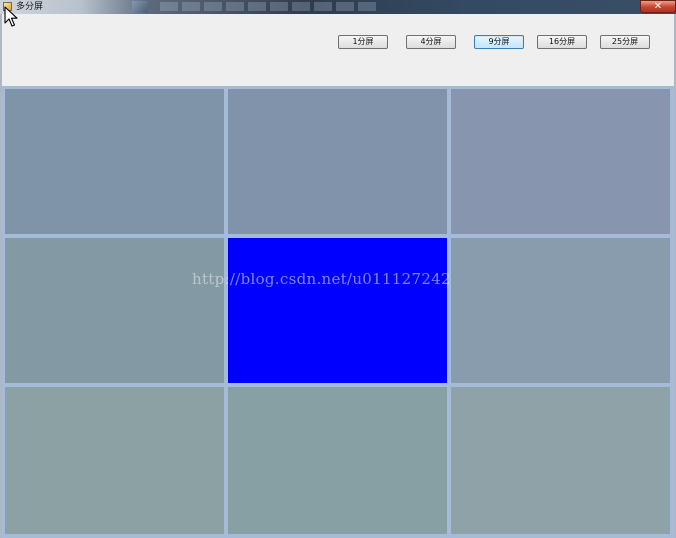 Image resolution: width=676 pixels, height=538 pixels. Describe the element at coordinates (658, 6) in the screenshot. I see `close-button: ✕` at that location.